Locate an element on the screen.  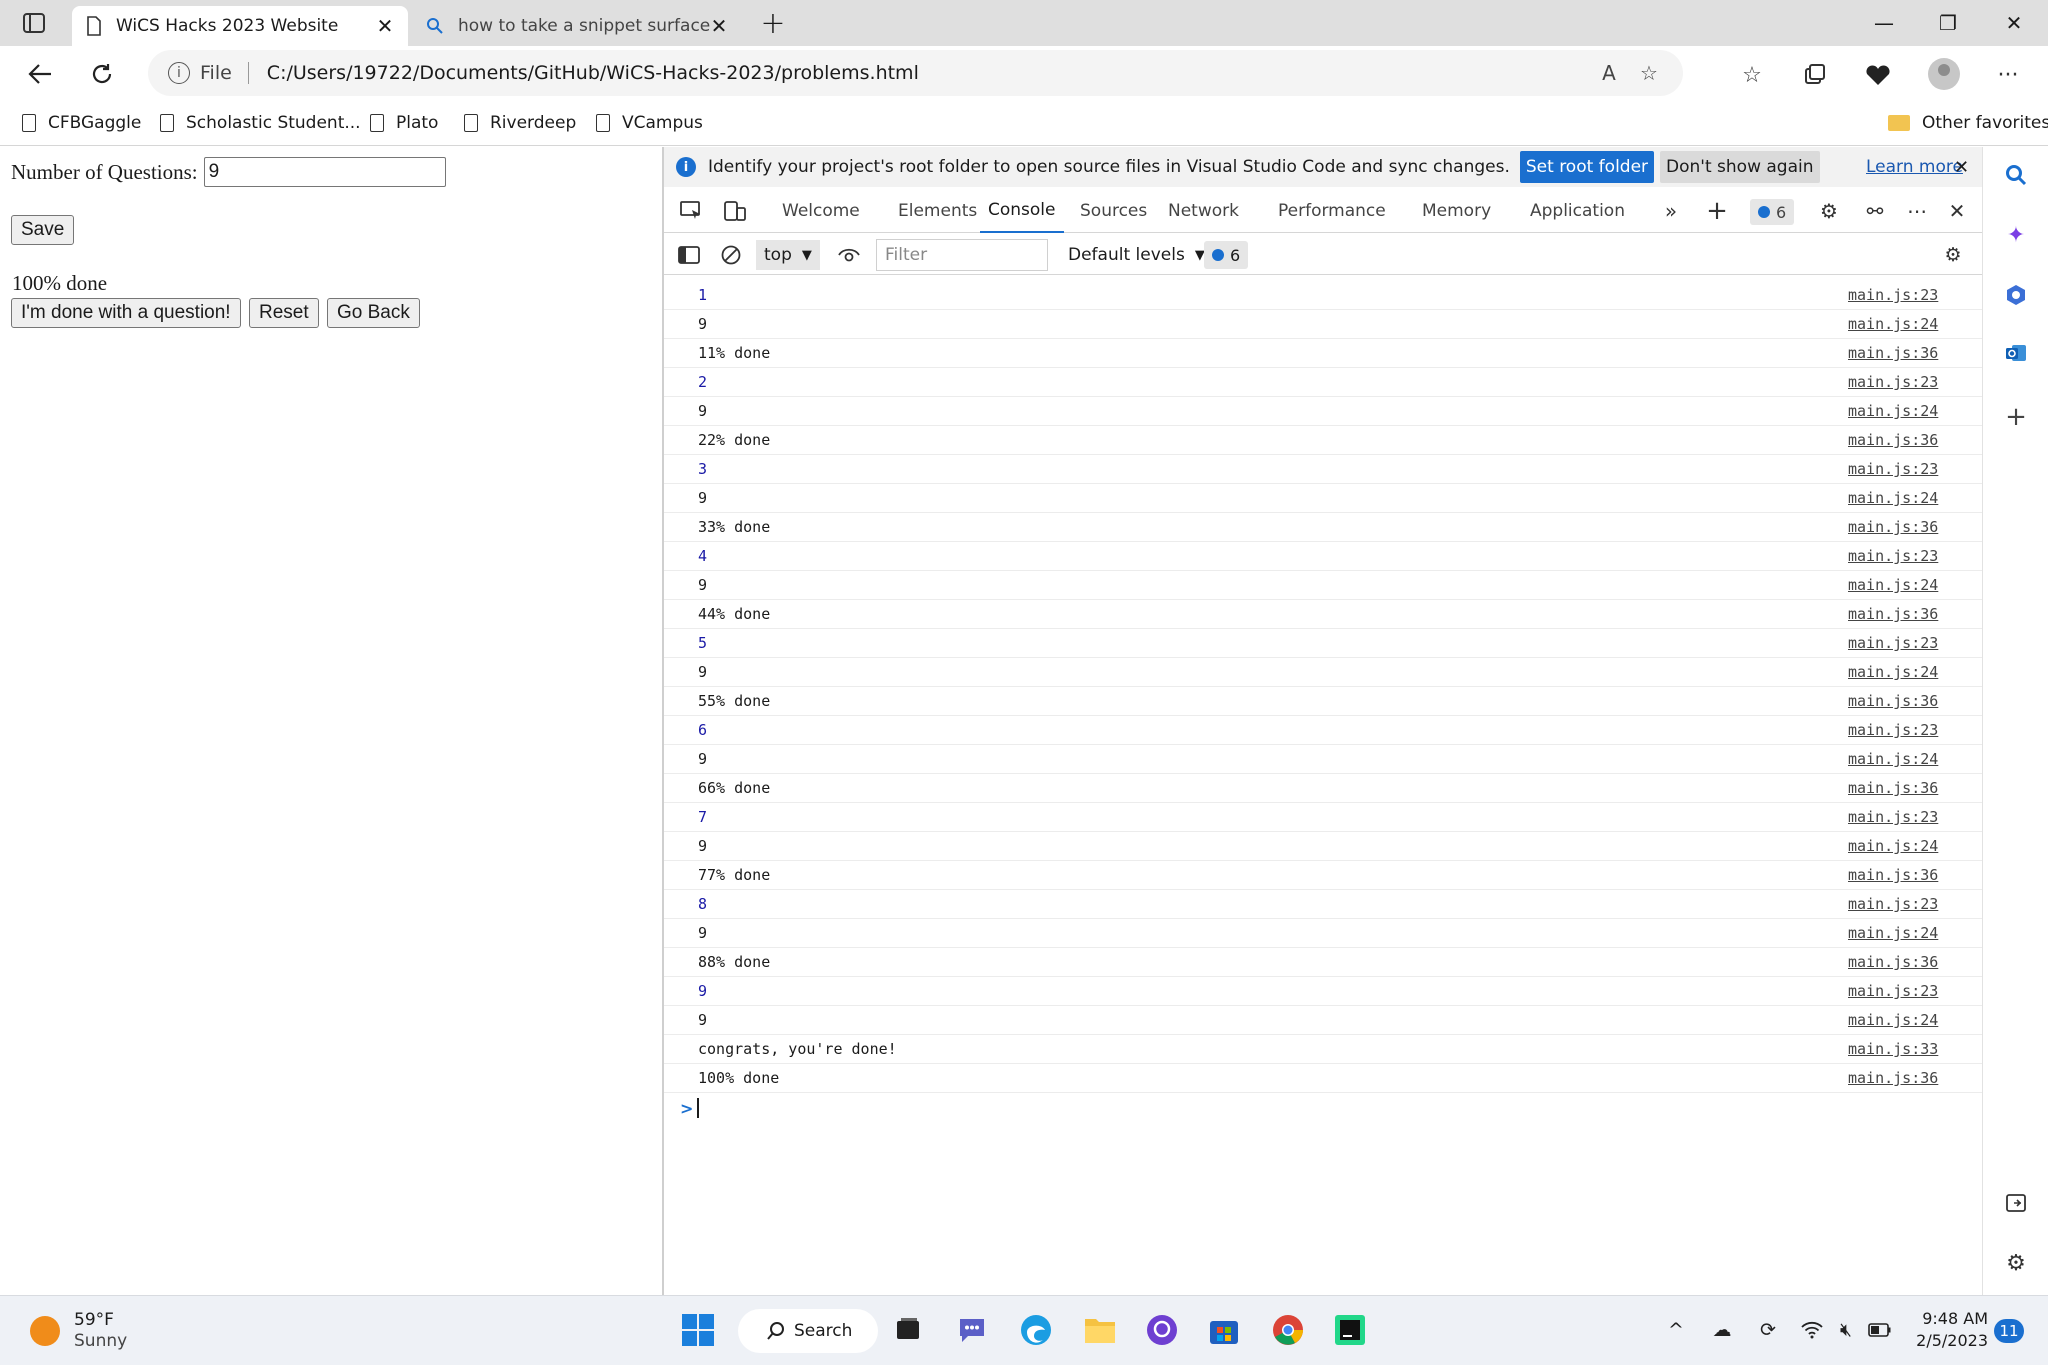
collections-icon is located at coordinates (1814, 75).